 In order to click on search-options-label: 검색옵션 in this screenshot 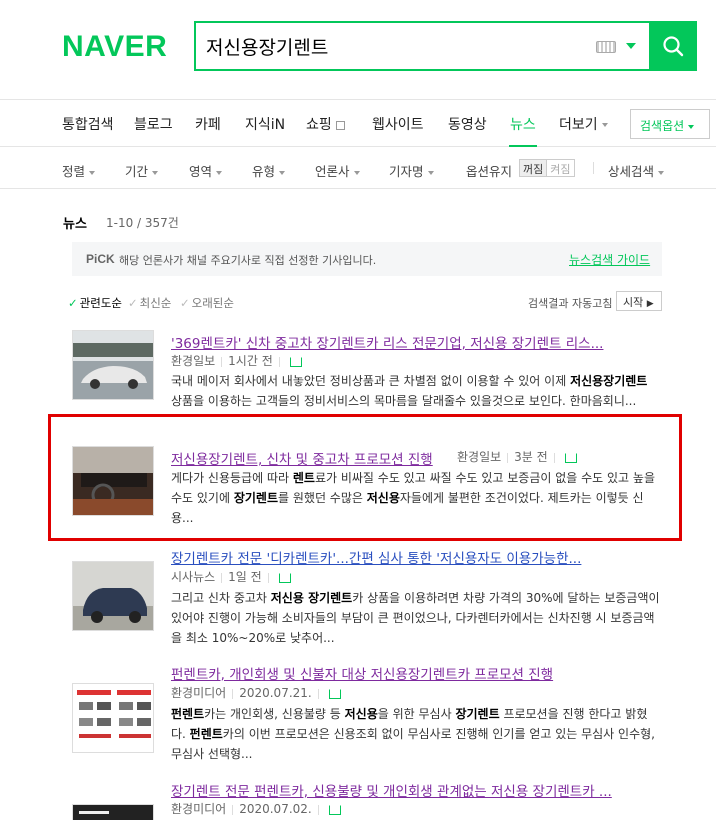, I will do `click(662, 126)`.